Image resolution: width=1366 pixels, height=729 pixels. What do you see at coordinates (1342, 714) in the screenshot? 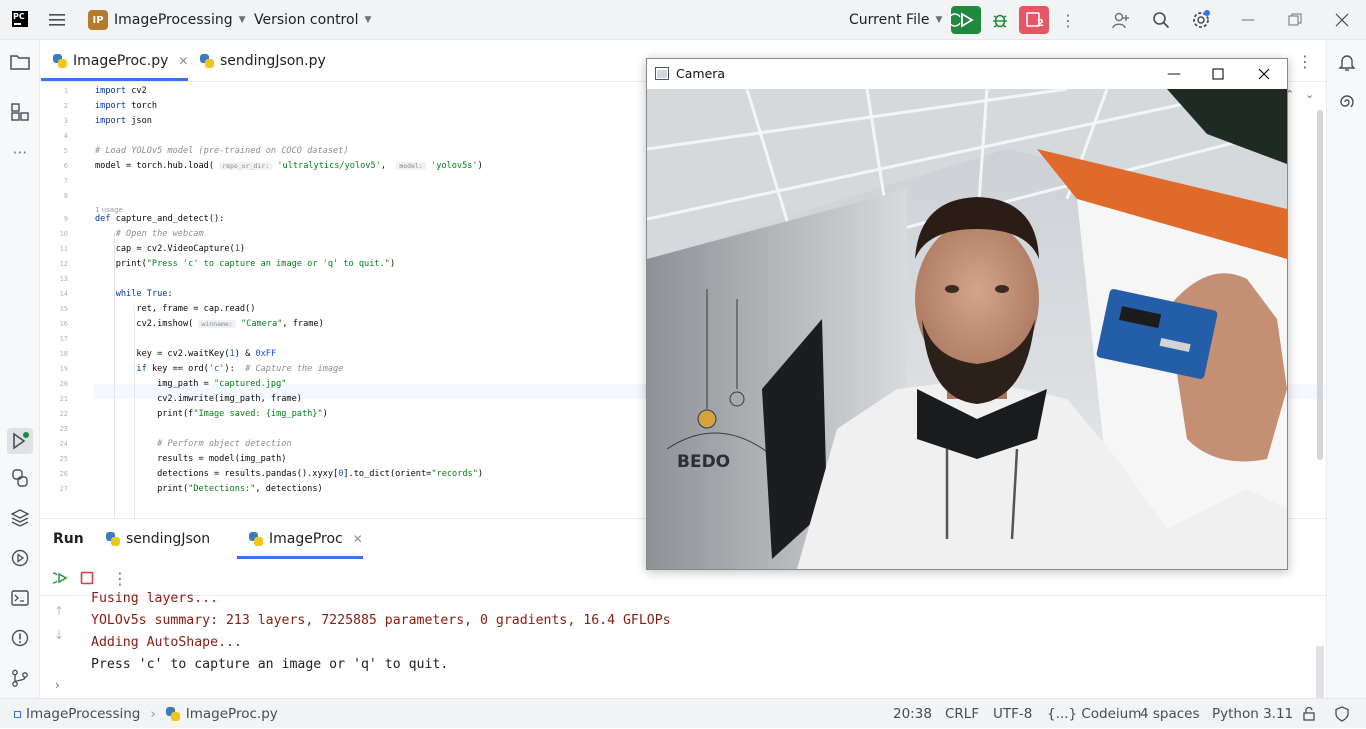
I see `memory-indicator` at bounding box center [1342, 714].